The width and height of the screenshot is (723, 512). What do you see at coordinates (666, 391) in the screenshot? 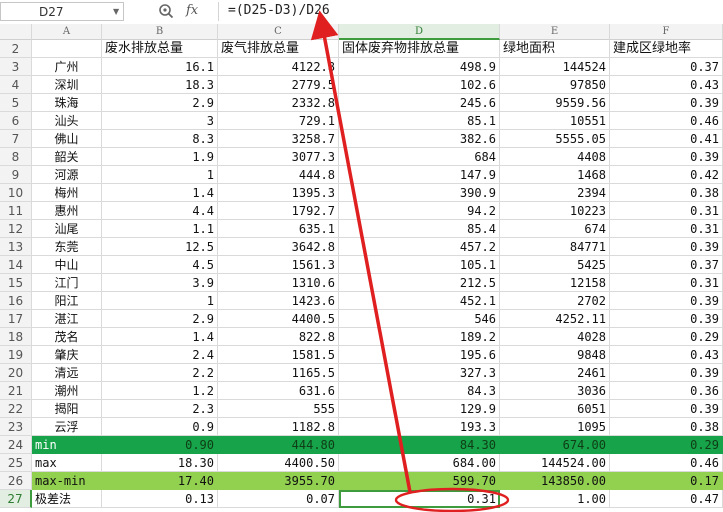
I see `cell-f21: 0.36` at bounding box center [666, 391].